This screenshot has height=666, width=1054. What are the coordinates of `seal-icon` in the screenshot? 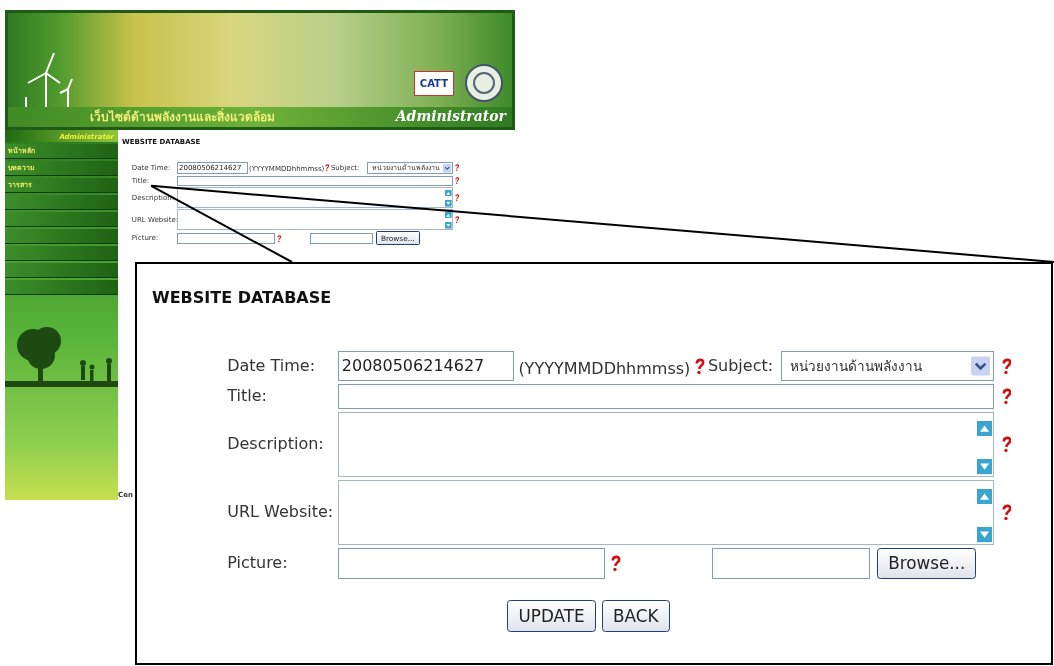 It's located at (484, 83).